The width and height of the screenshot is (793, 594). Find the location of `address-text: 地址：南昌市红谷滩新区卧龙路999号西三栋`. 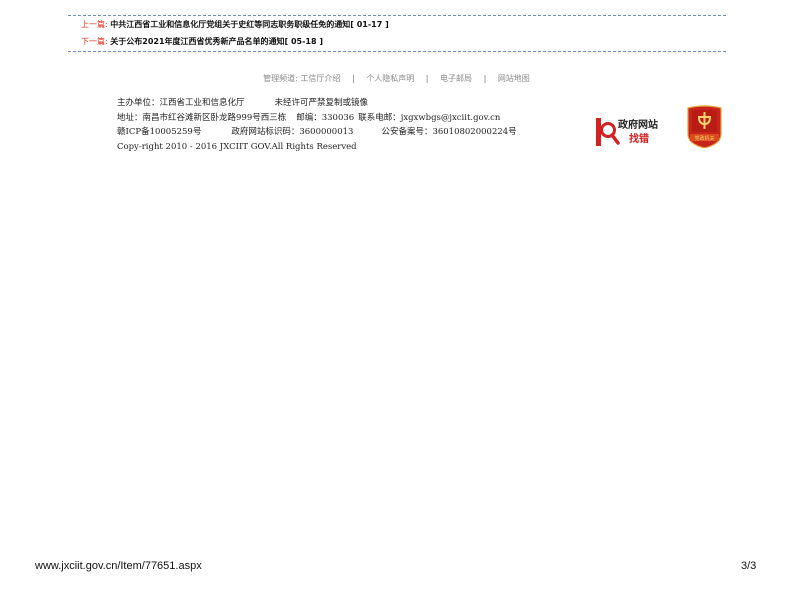

address-text: 地址：南昌市红谷滩新区卧龙路999号西三栋 is located at coordinates (202, 118).